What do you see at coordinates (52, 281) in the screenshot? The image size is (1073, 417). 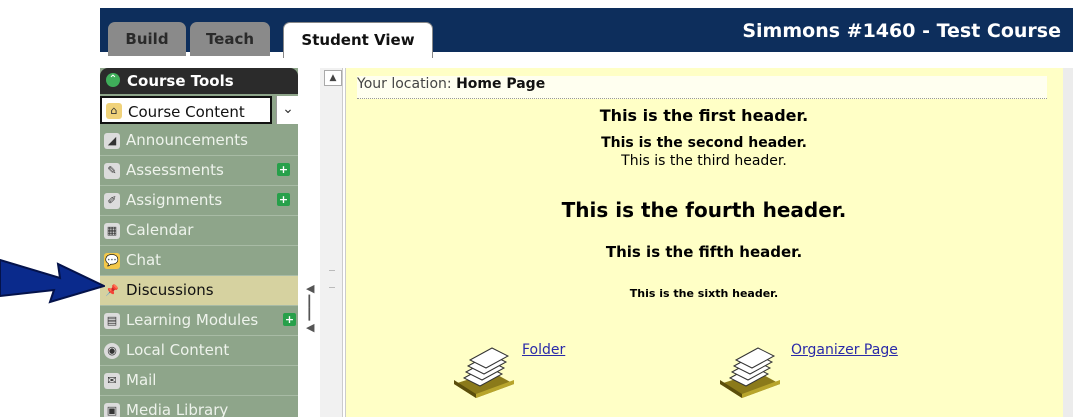 I see `pointer-arrow-icon` at bounding box center [52, 281].